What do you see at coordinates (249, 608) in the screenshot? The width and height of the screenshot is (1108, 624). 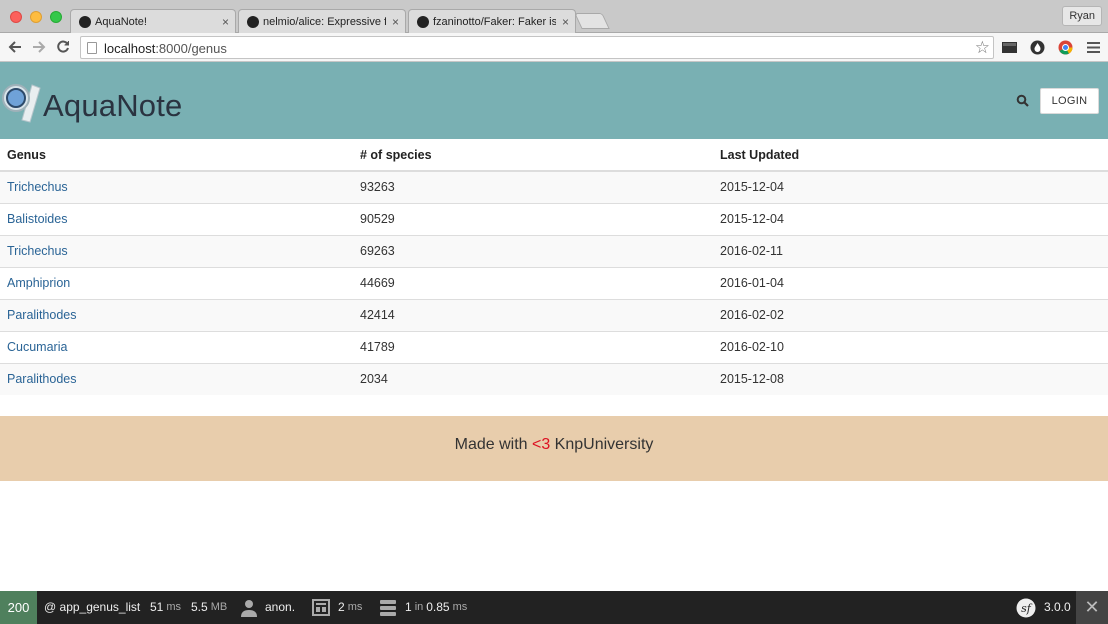 I see `user-icon` at bounding box center [249, 608].